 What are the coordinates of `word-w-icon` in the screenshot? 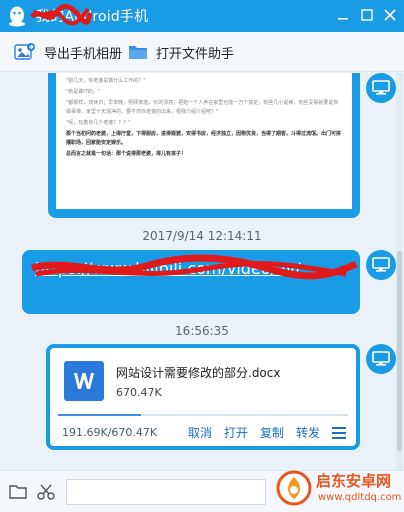 It's located at (84, 381).